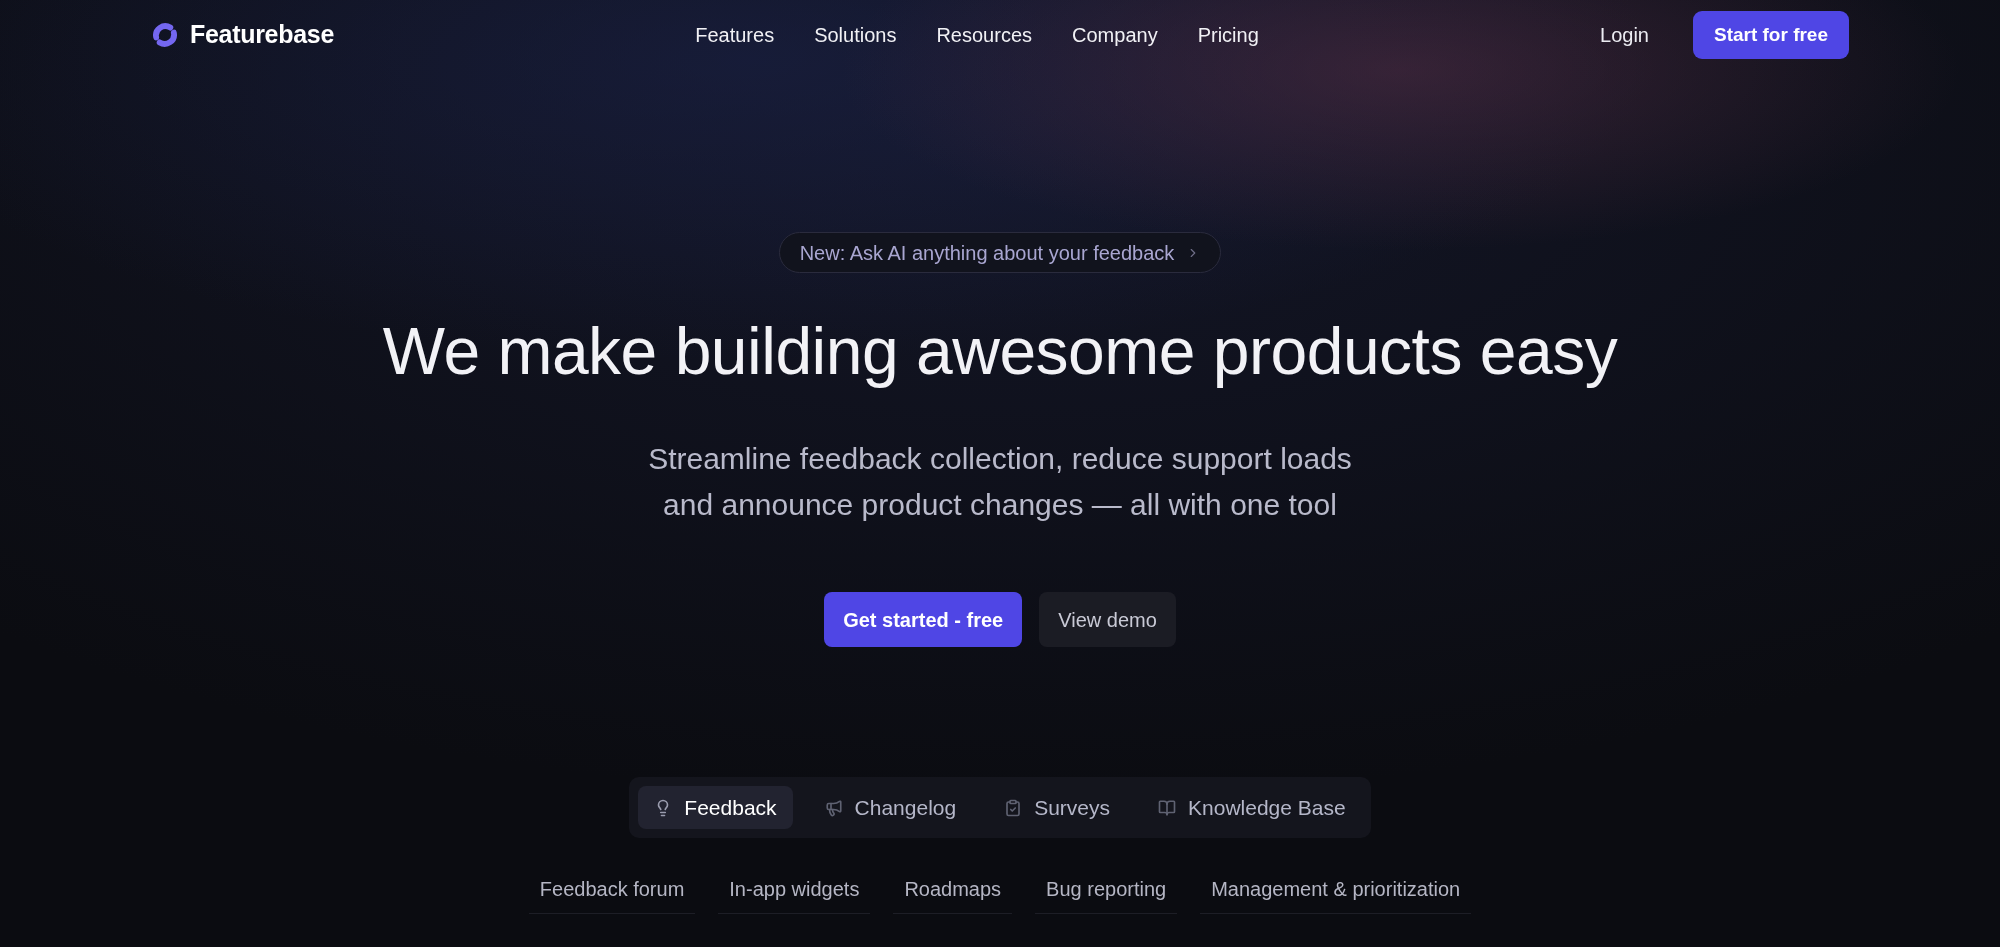 The width and height of the screenshot is (2000, 947). Describe the element at coordinates (1336, 894) in the screenshot. I see `feature-link: Management & prioritization` at that location.